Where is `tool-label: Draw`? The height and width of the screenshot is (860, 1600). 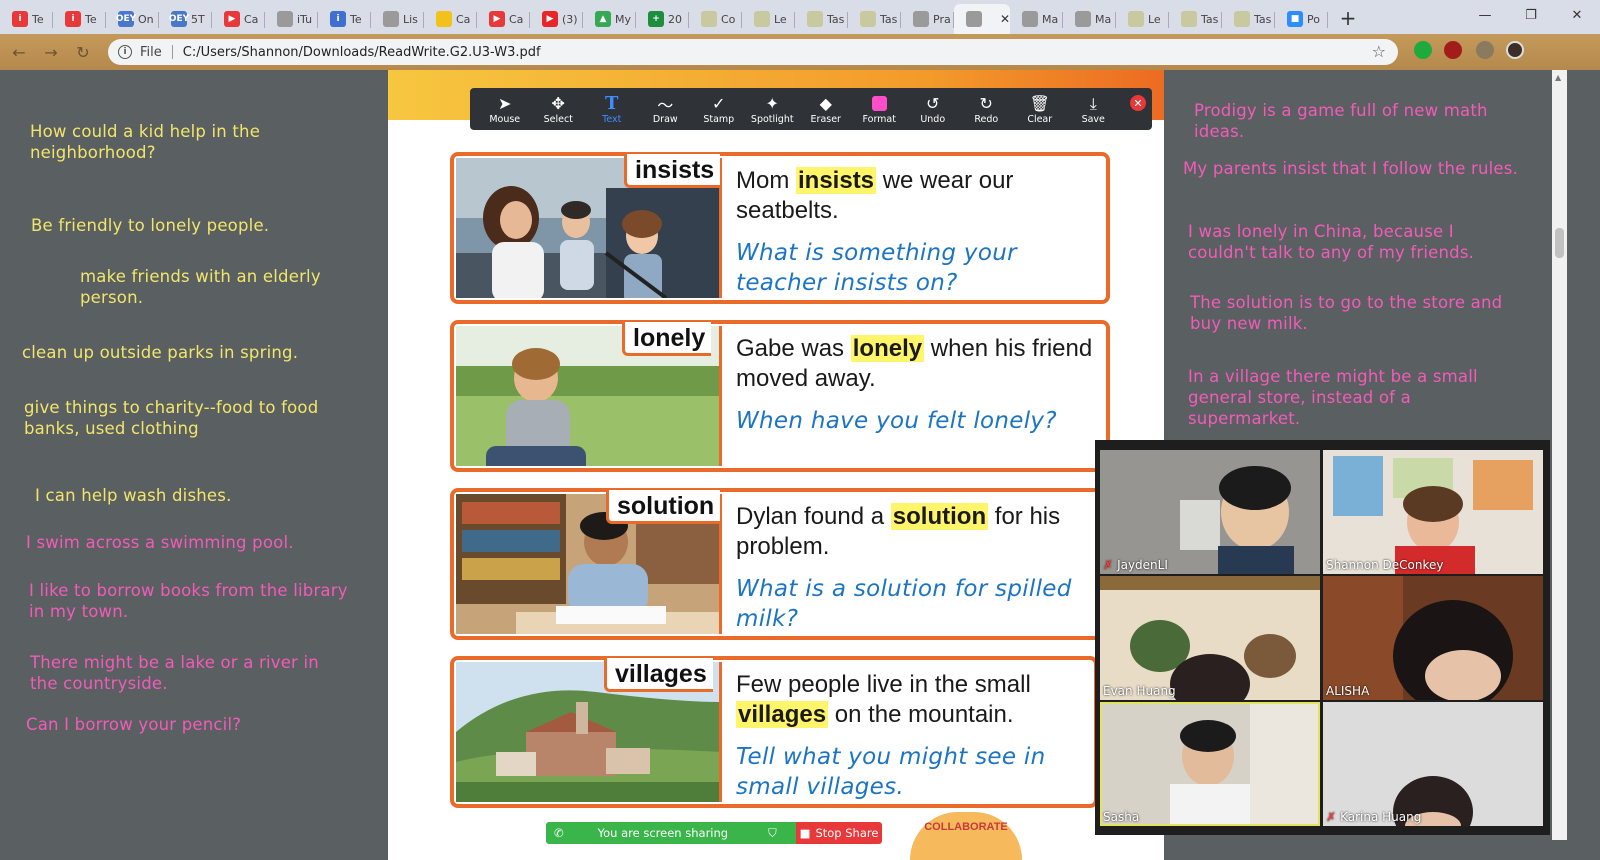
tool-label: Draw is located at coordinates (665, 119).